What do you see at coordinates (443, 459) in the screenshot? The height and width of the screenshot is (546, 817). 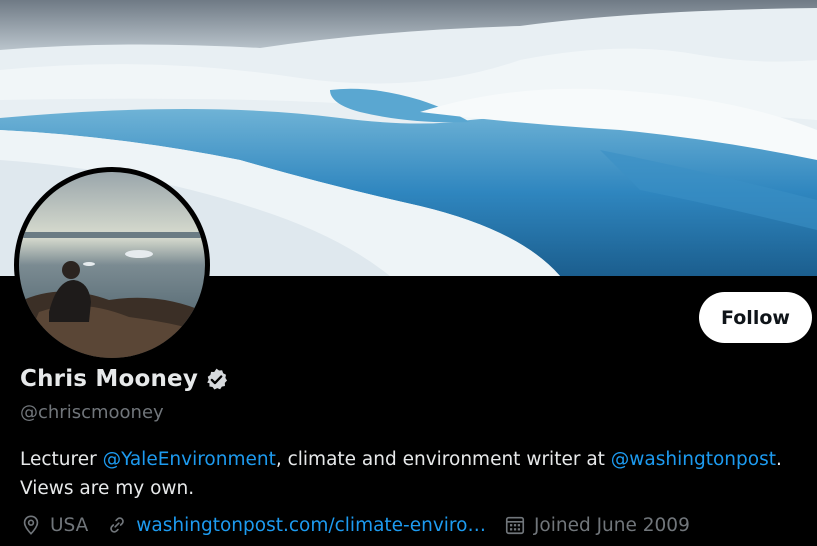 I see `bio-text: , climate and environment writer at` at bounding box center [443, 459].